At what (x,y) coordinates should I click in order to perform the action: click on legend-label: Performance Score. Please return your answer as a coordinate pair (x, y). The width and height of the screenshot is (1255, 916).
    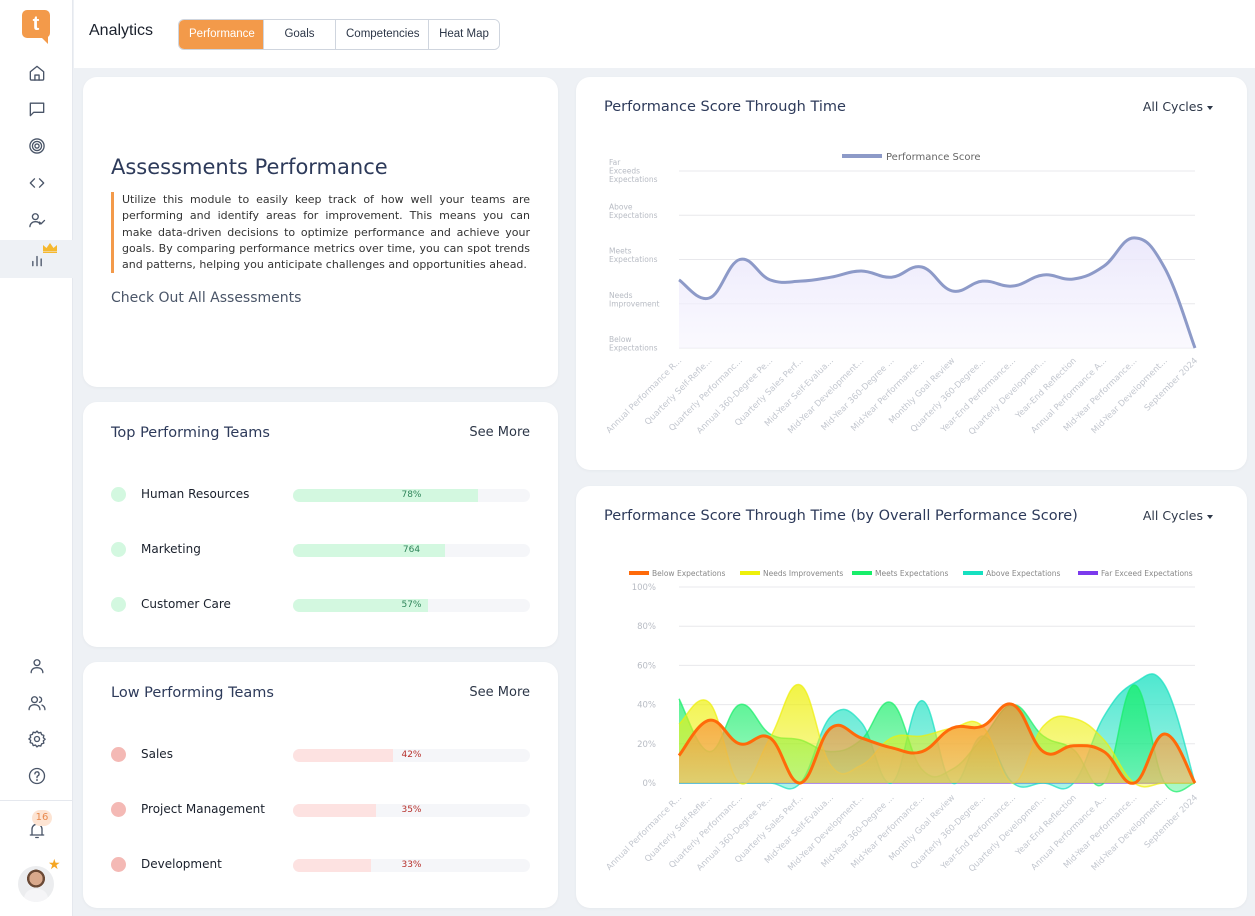
    Looking at the image, I should click on (933, 157).